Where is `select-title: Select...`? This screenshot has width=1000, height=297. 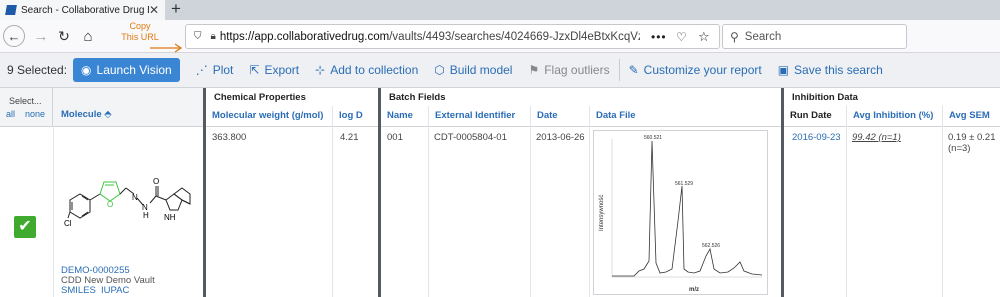
select-title: Select... is located at coordinates (25, 101).